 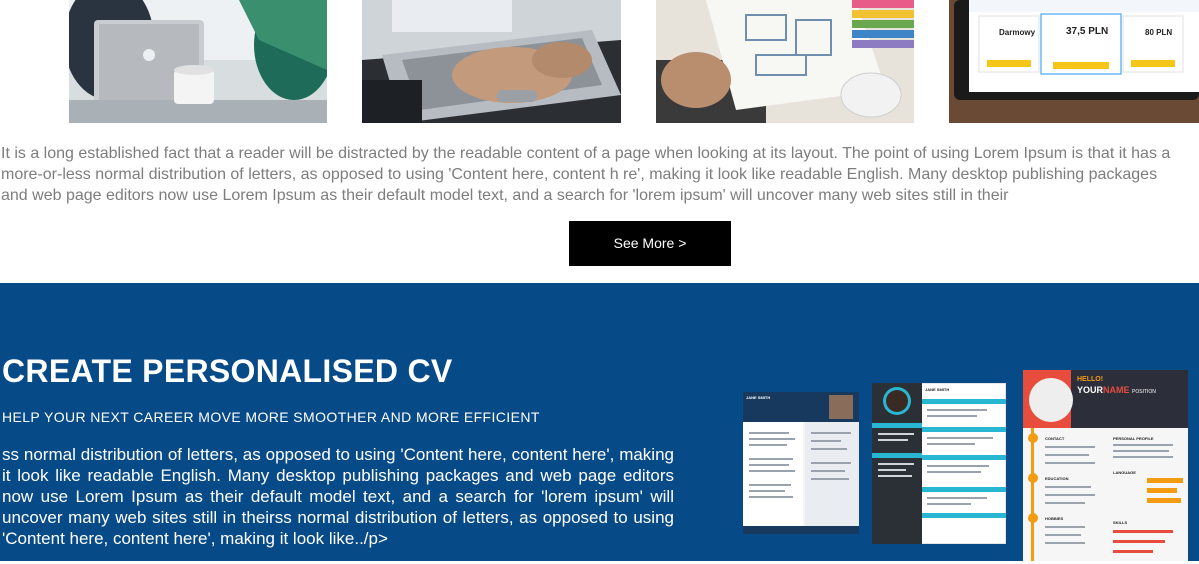 I want to click on cv-template-3-heading-skills: SKILLS, so click(x=1120, y=522).